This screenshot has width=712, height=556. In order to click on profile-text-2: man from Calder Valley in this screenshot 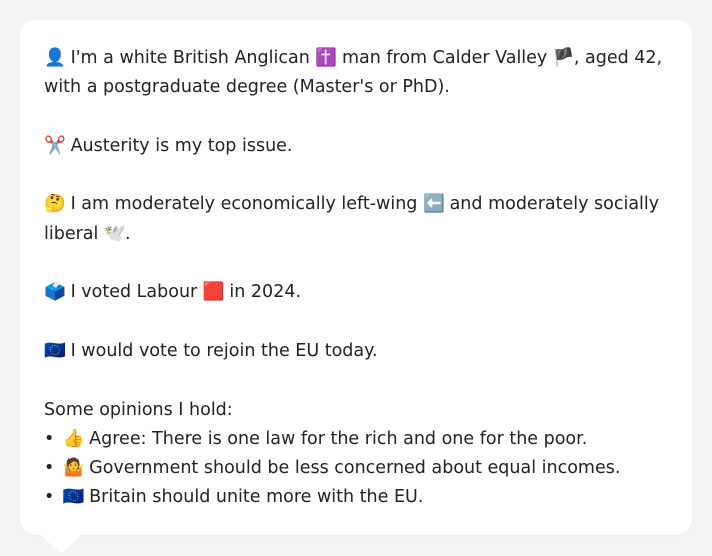, I will do `click(444, 58)`.